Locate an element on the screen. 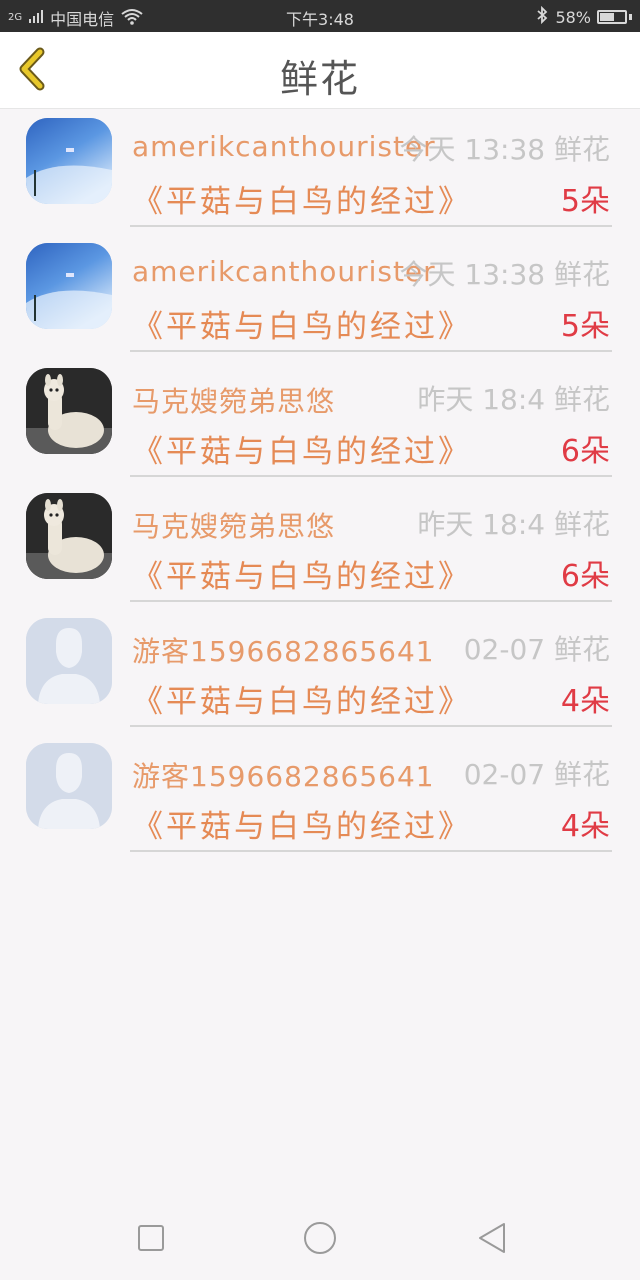 Image resolution: width=640 pixels, height=1280 pixels. nav-back-button is located at coordinates (492, 1238).